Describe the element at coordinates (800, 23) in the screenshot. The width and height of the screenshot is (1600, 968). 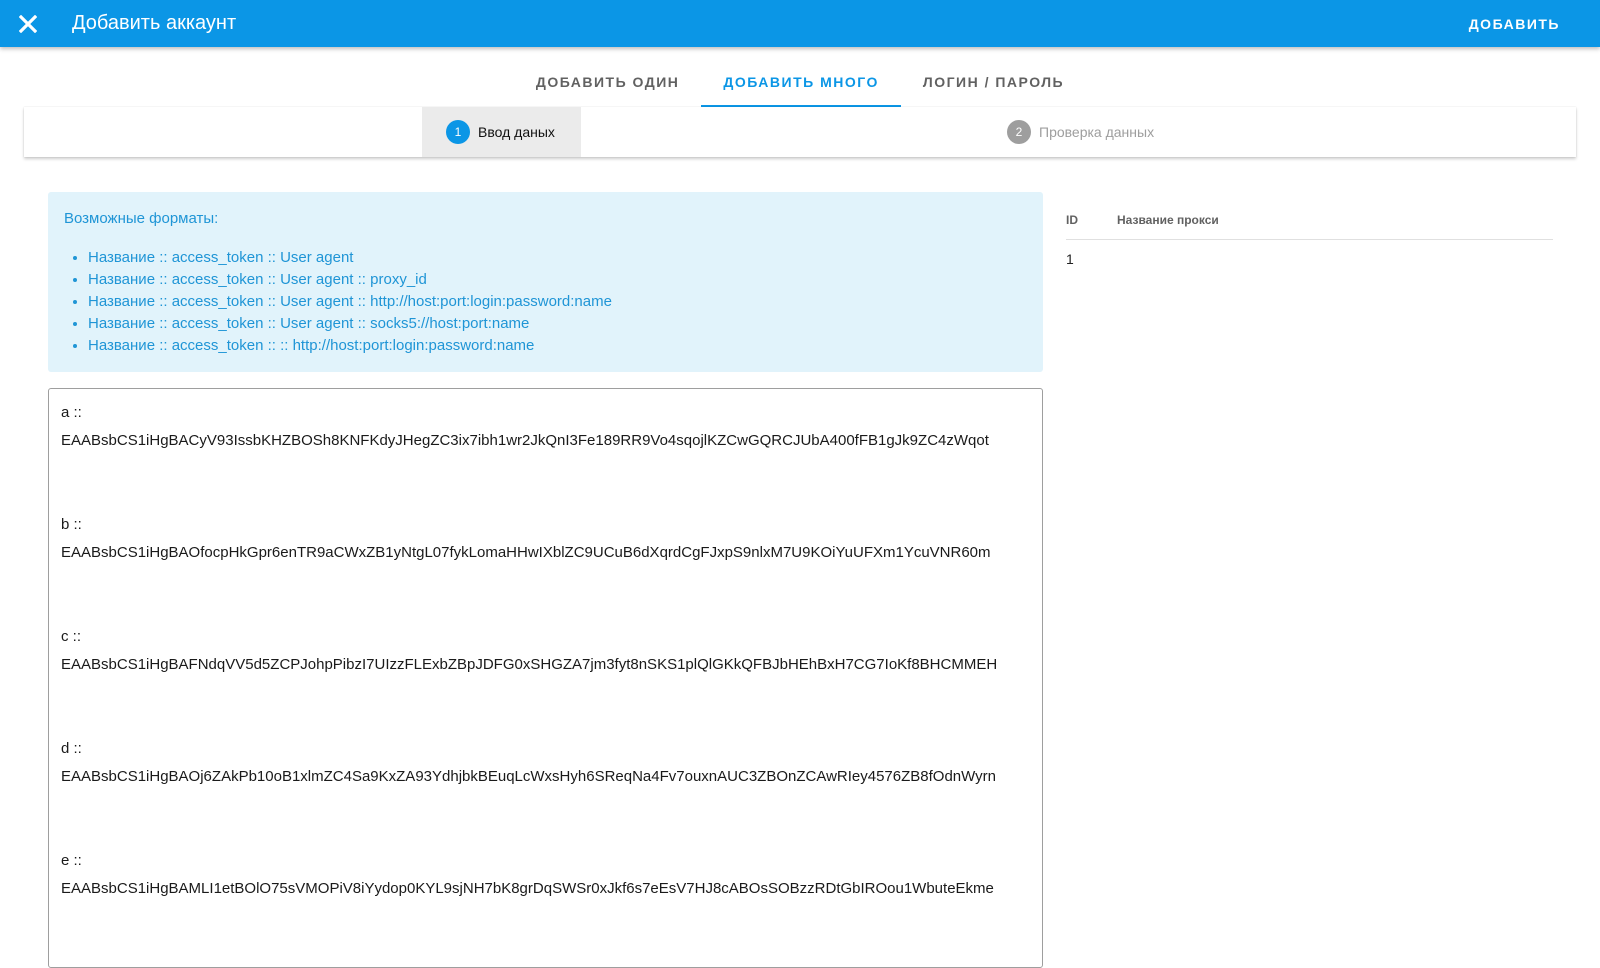
I see `app-bar: Добавить аккаунт ДОБАВИТЬ` at that location.